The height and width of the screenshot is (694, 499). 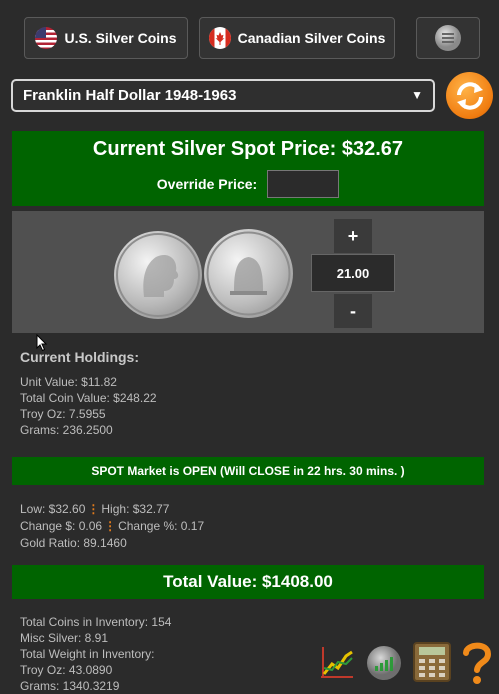 I want to click on chart-button, so click(x=337, y=663).